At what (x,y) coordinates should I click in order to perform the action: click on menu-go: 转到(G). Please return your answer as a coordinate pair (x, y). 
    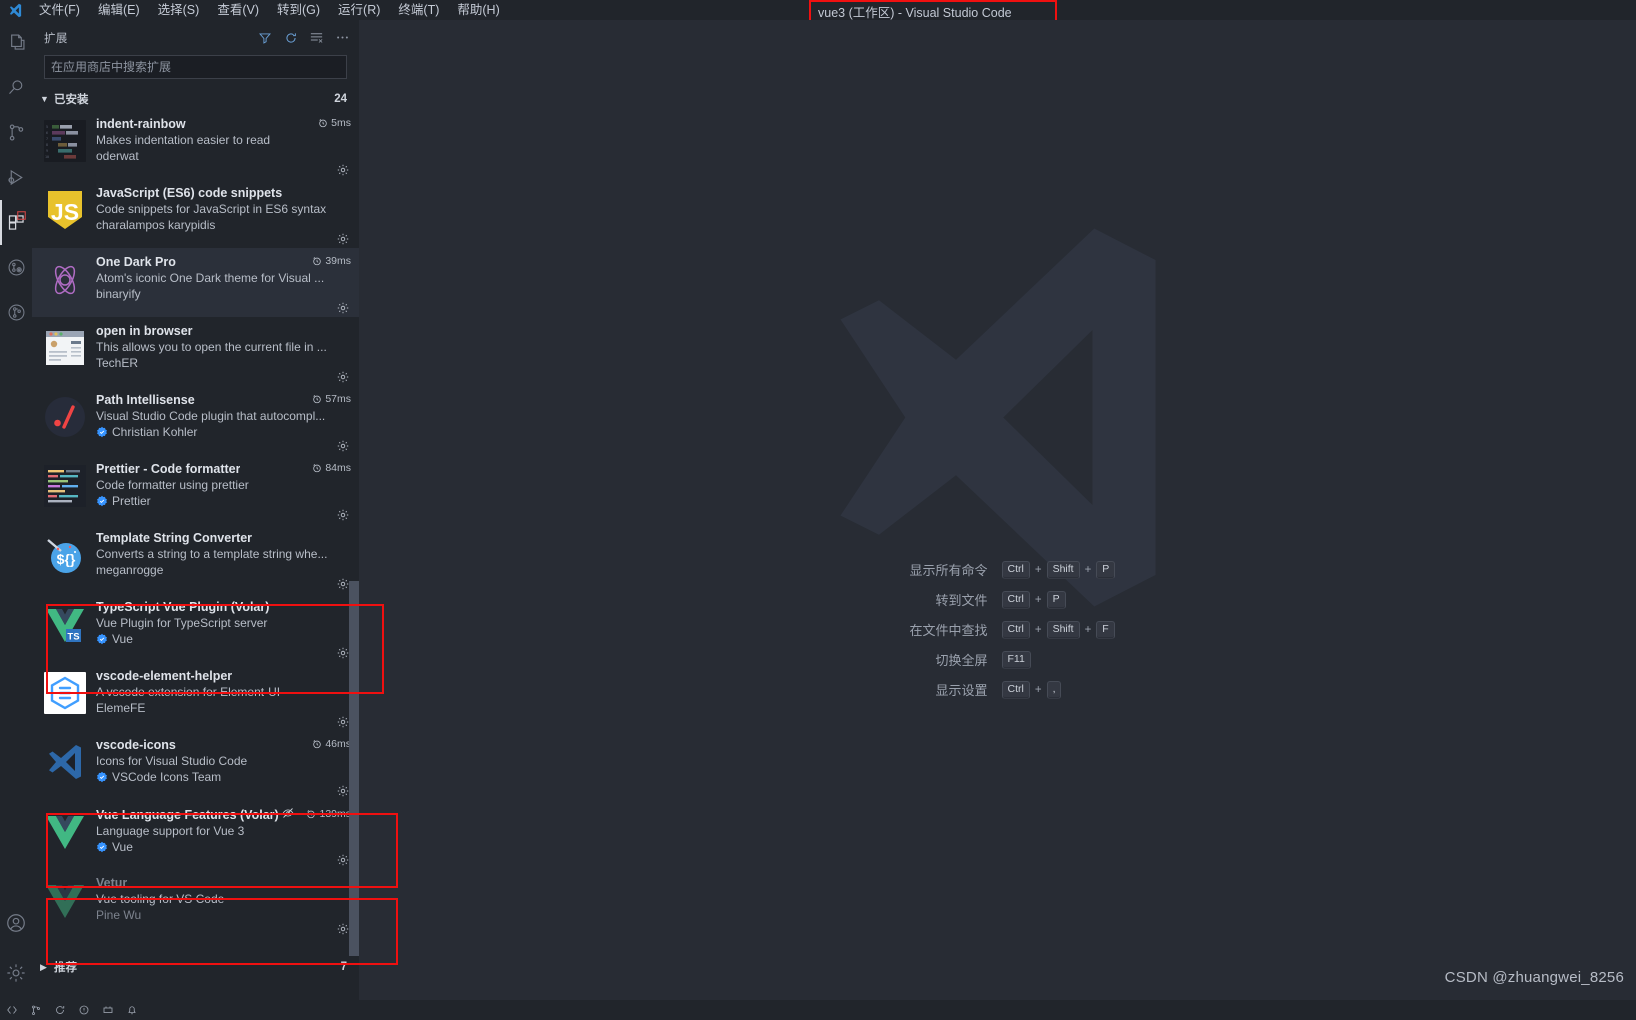
    Looking at the image, I should click on (298, 10).